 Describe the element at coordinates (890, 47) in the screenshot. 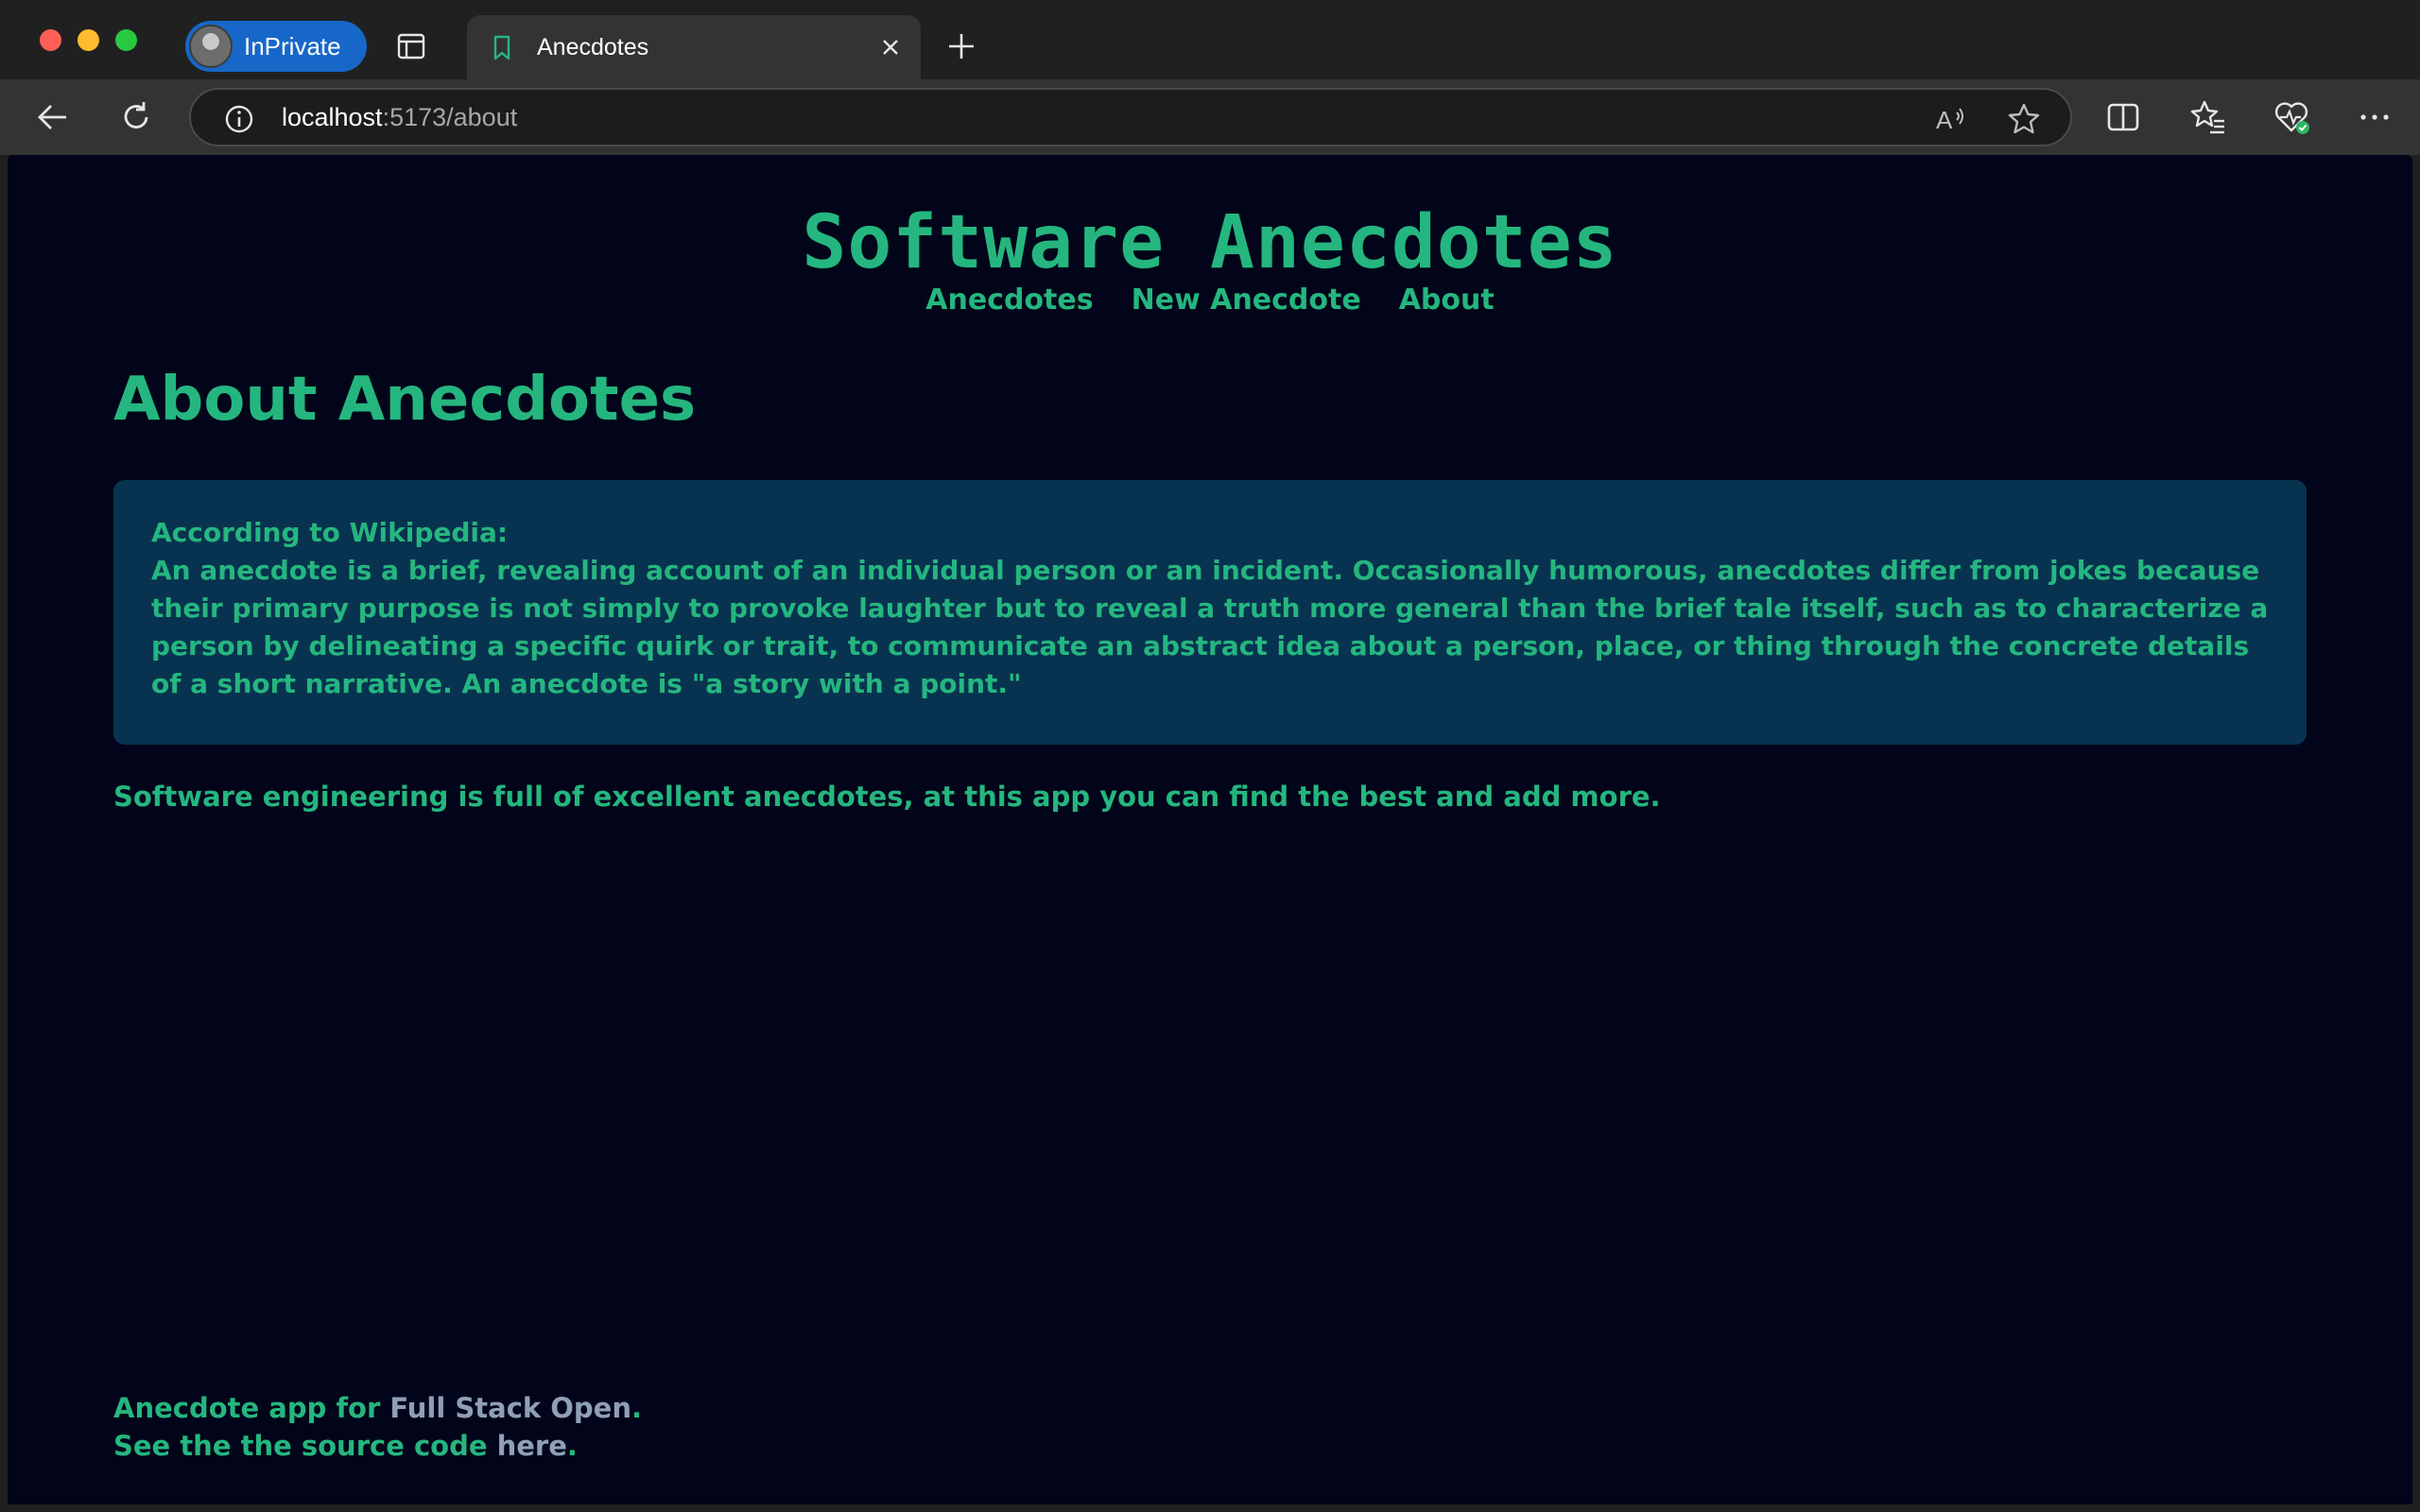

I see `close-icon` at that location.